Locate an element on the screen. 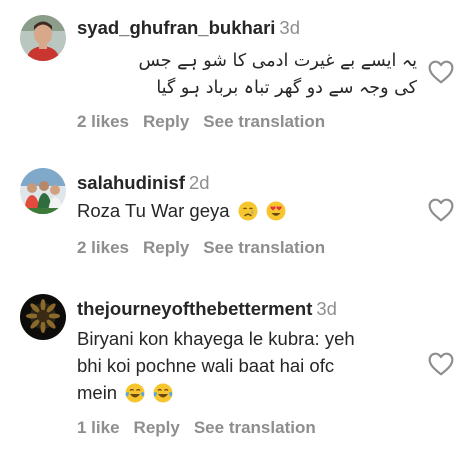  comment-text-line: Roza Tu War geya is located at coordinates (153, 210).